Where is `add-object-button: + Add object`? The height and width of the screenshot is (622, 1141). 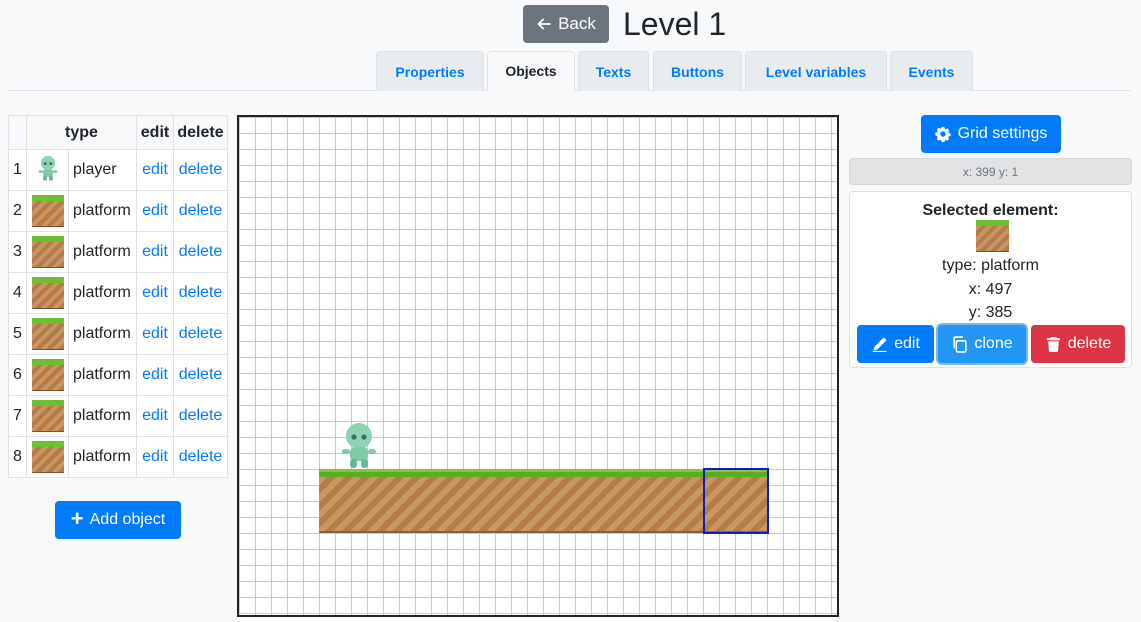 add-object-button: + Add object is located at coordinates (118, 520).